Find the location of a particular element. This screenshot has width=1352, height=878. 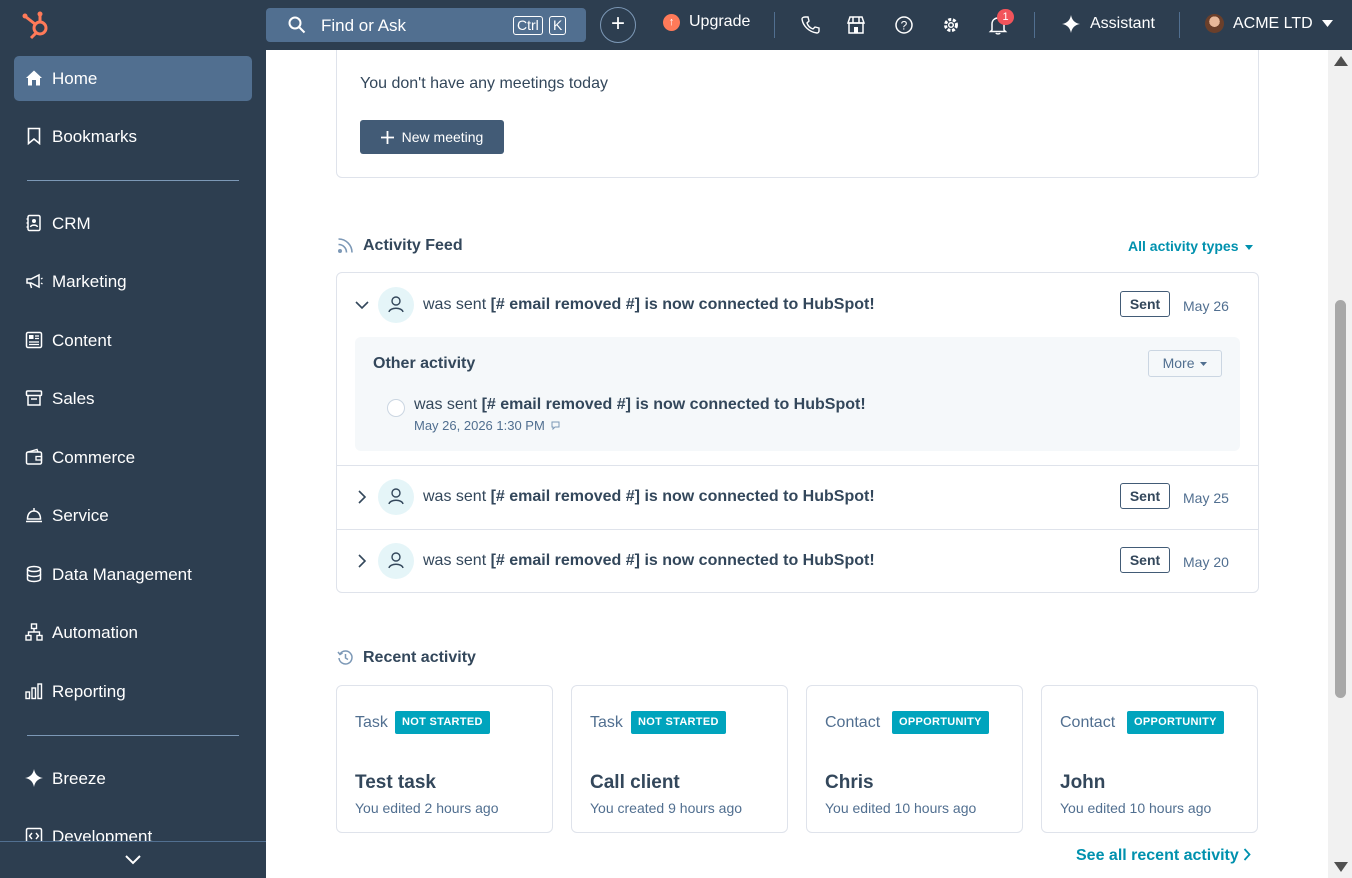

other-activity-title: Other activity is located at coordinates (424, 363).